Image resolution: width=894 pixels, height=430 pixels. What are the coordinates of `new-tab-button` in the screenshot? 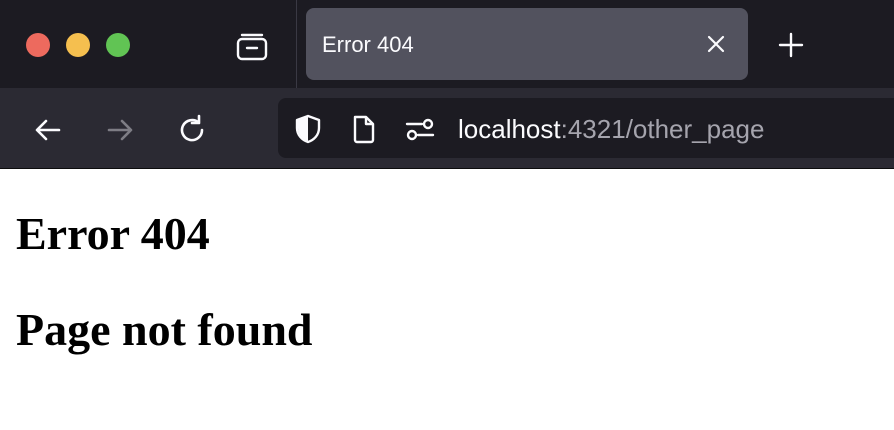 It's located at (791, 45).